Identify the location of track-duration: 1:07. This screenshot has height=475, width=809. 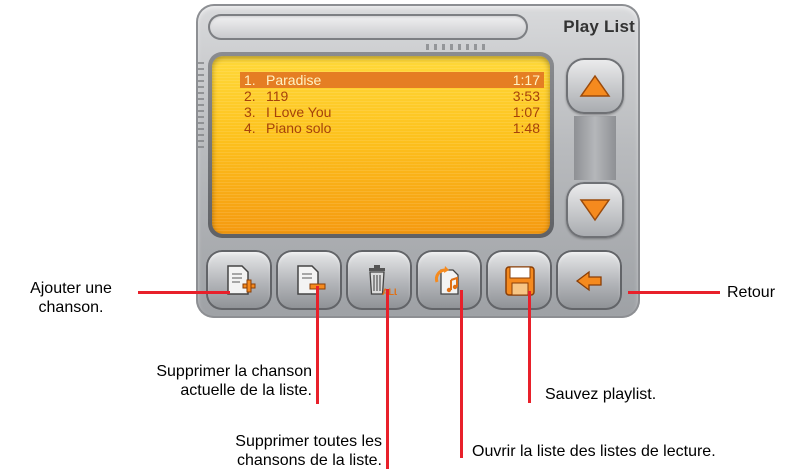
(526, 112).